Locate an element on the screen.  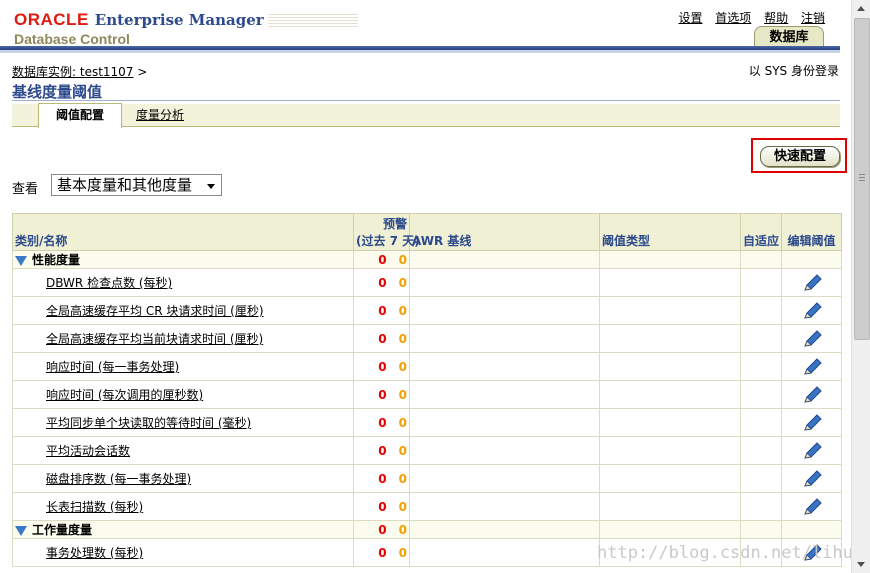
settings-link: 设置 is located at coordinates (690, 18).